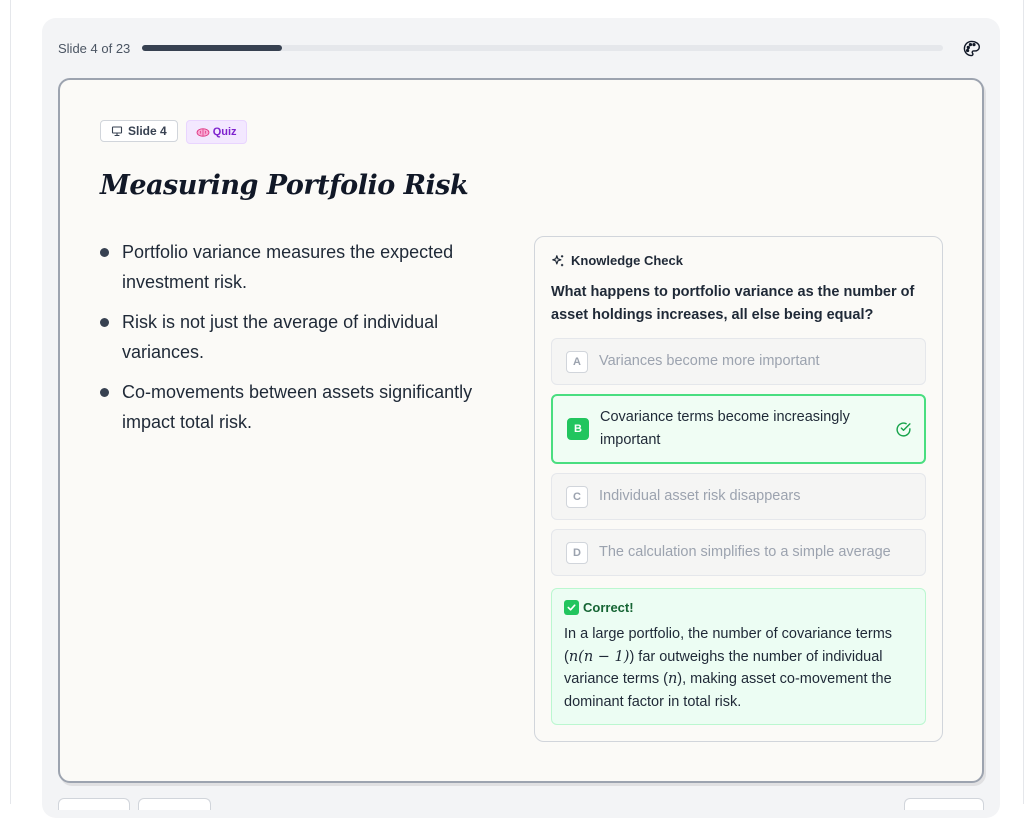 The height and width of the screenshot is (818, 1034). What do you see at coordinates (94, 804) in the screenshot?
I see `prev-button` at bounding box center [94, 804].